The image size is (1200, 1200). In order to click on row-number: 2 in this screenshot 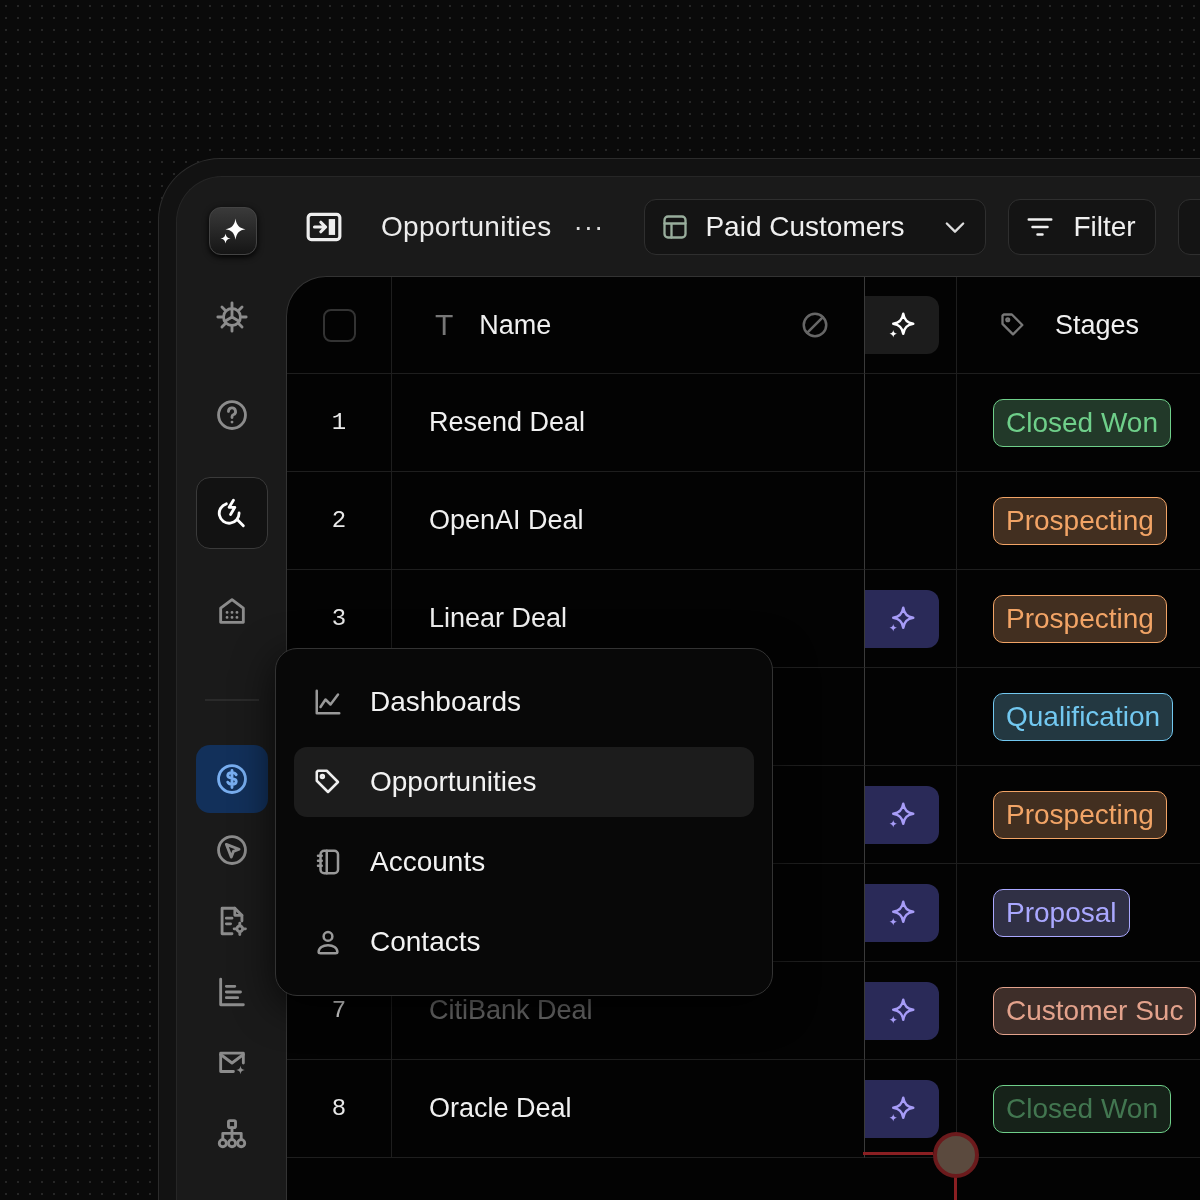, I will do `click(339, 520)`.